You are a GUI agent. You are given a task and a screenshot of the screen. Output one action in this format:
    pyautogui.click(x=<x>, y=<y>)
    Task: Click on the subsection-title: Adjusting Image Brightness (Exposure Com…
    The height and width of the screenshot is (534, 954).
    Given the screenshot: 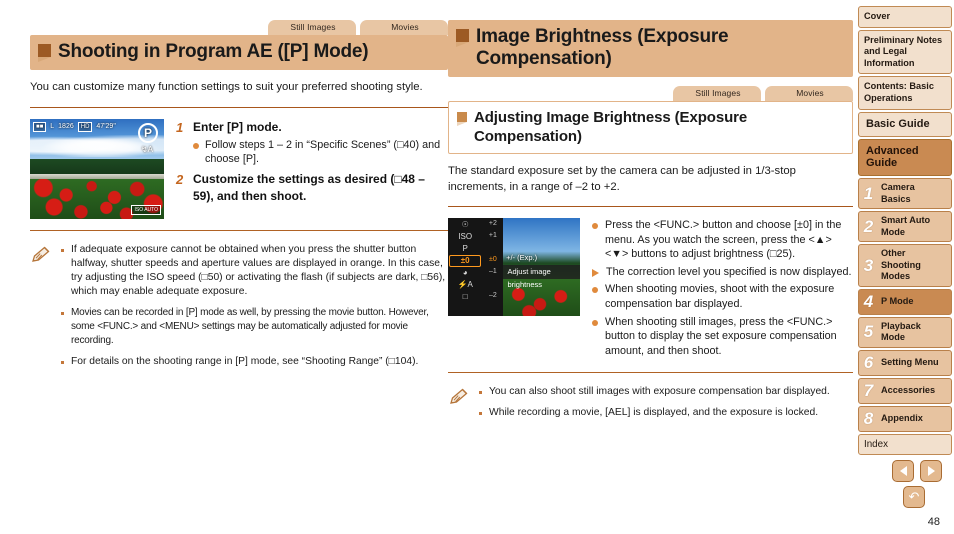 What is the action you would take?
    pyautogui.click(x=611, y=127)
    